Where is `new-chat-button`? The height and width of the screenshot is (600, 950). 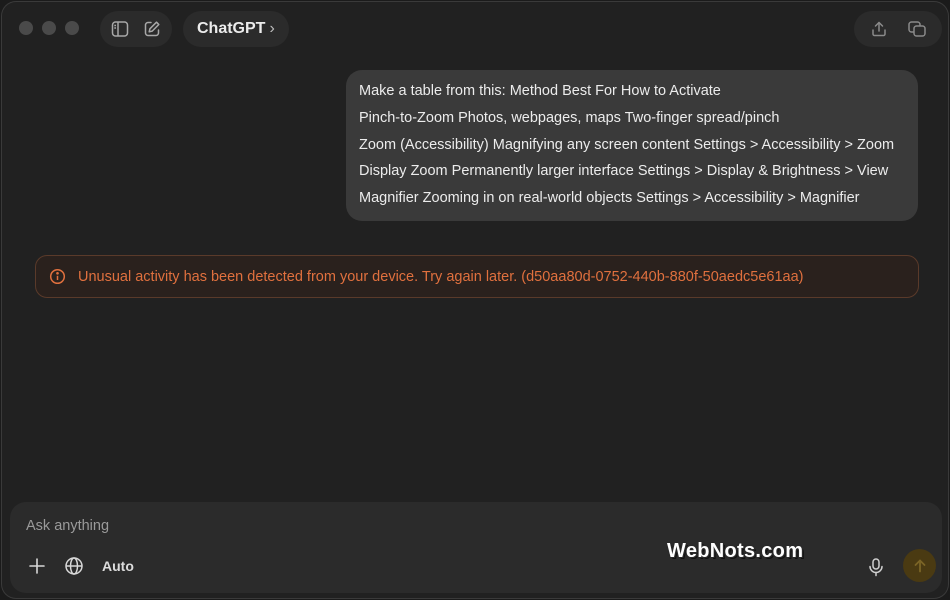 new-chat-button is located at coordinates (152, 29).